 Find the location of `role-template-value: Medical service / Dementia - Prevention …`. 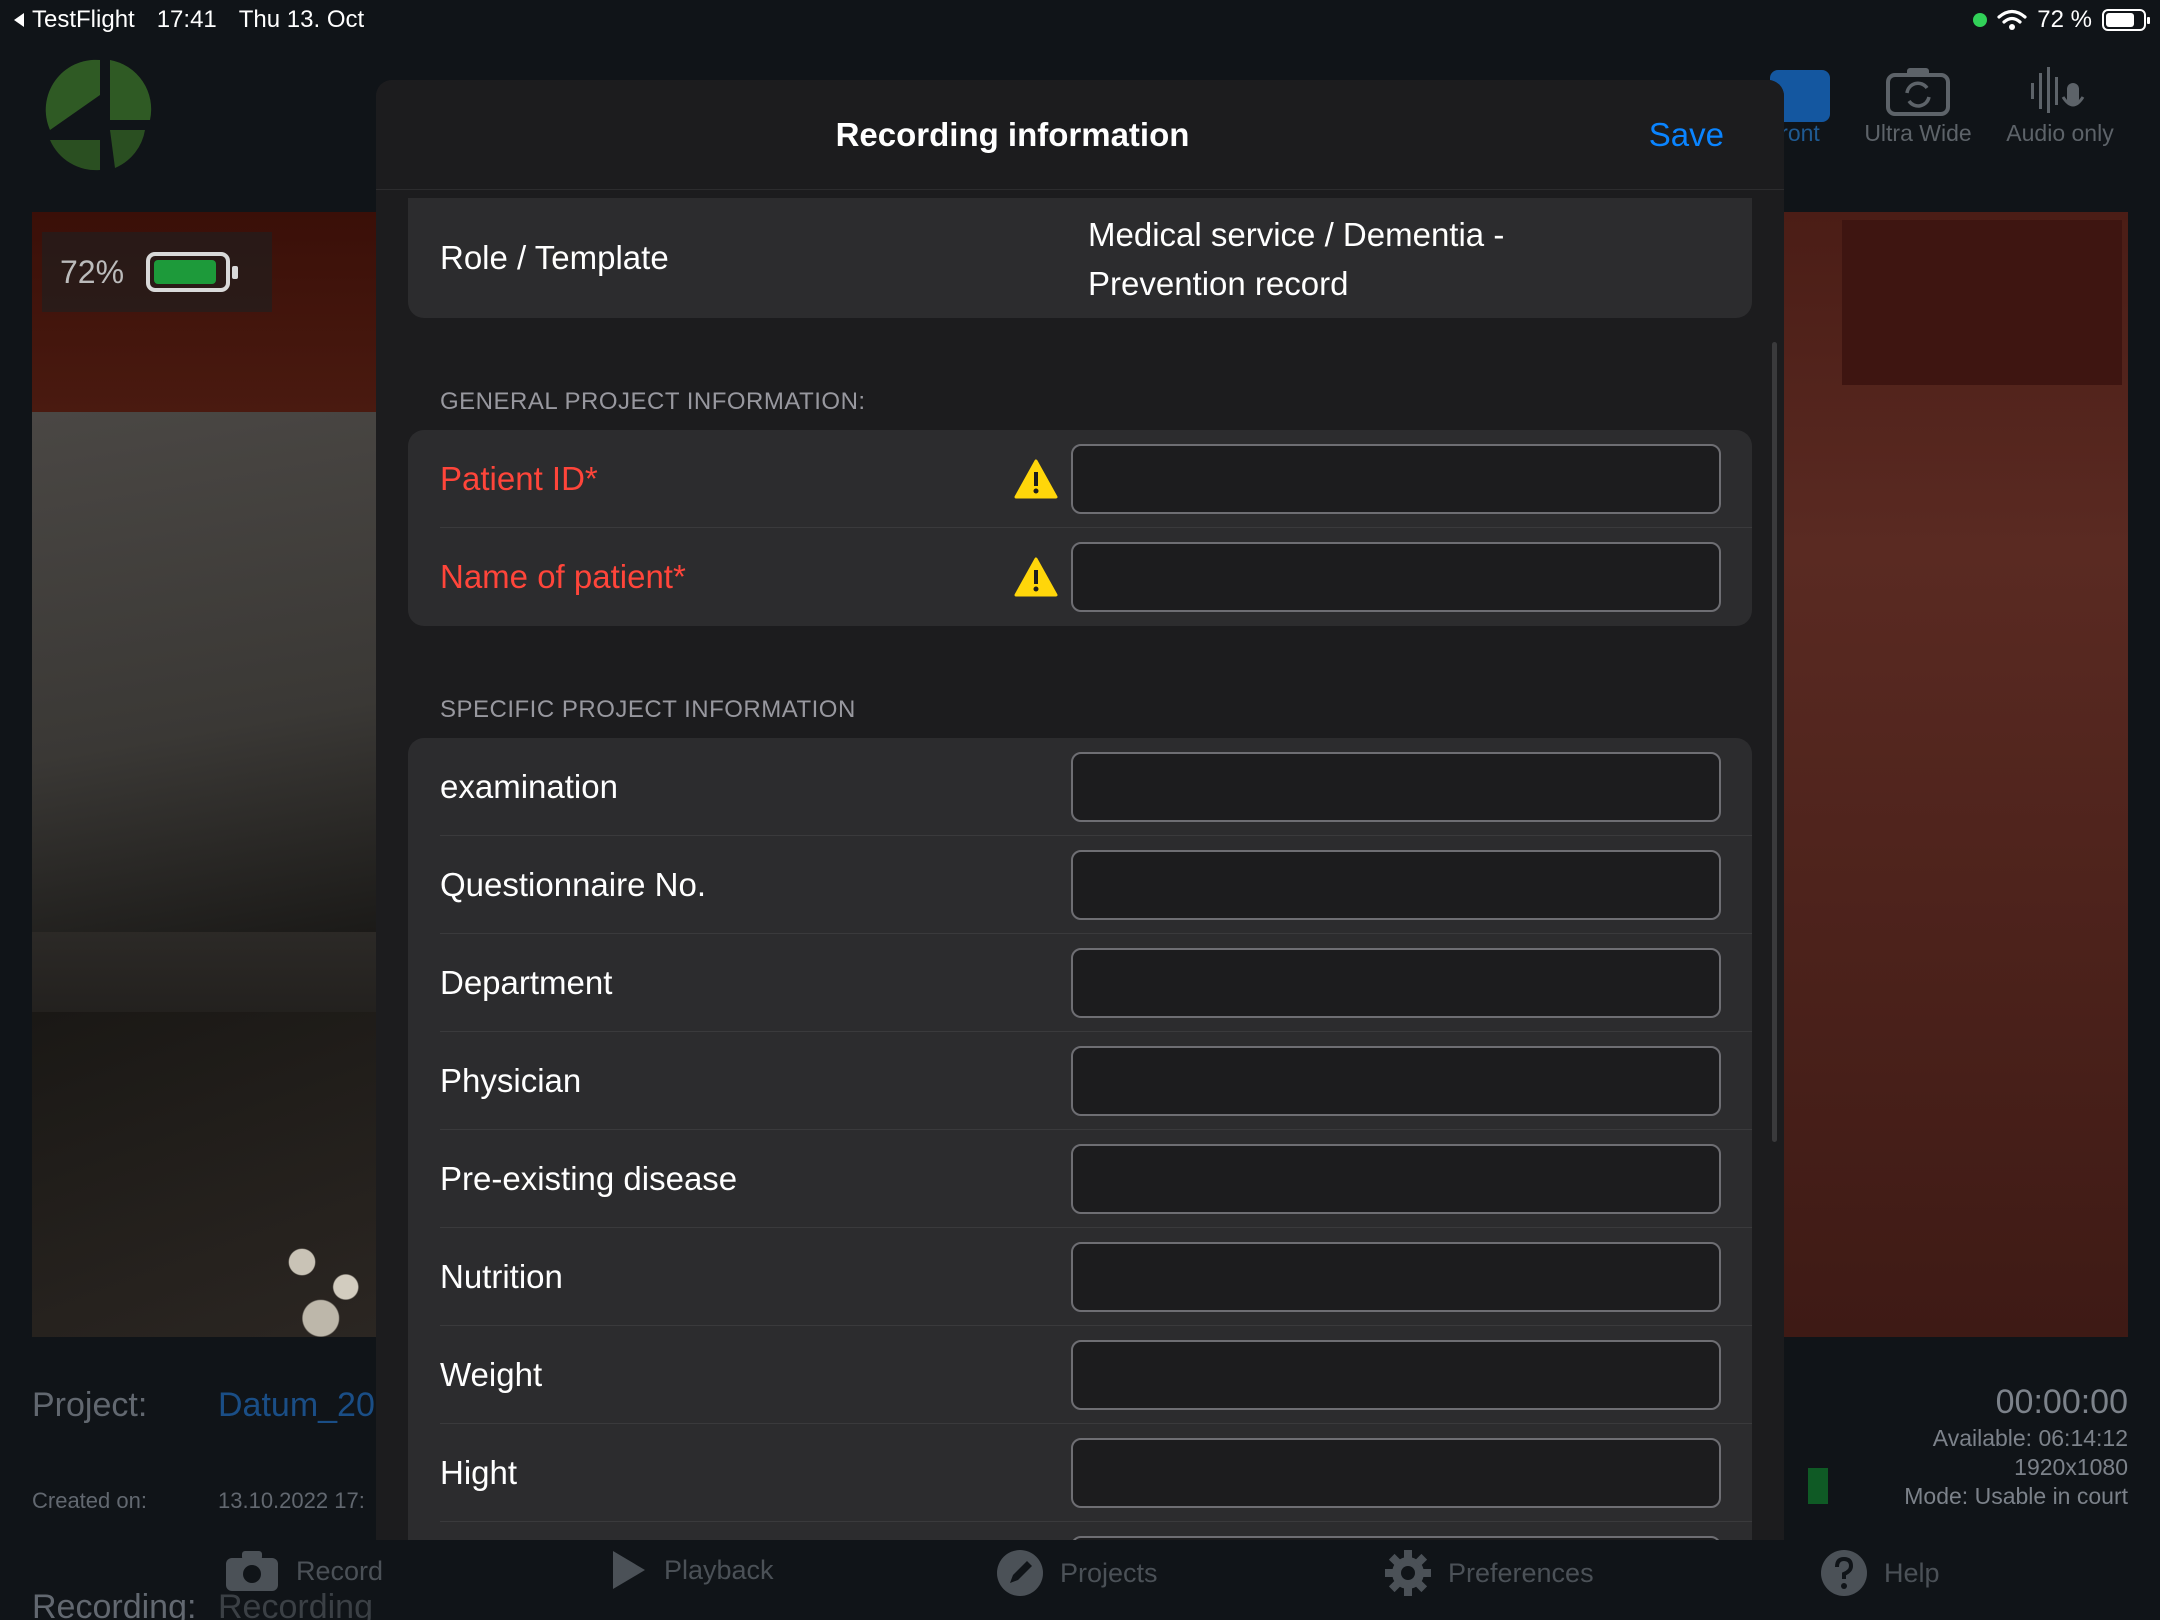

role-template-value: Medical service / Dementia - Prevention … is located at coordinates (1368, 259).